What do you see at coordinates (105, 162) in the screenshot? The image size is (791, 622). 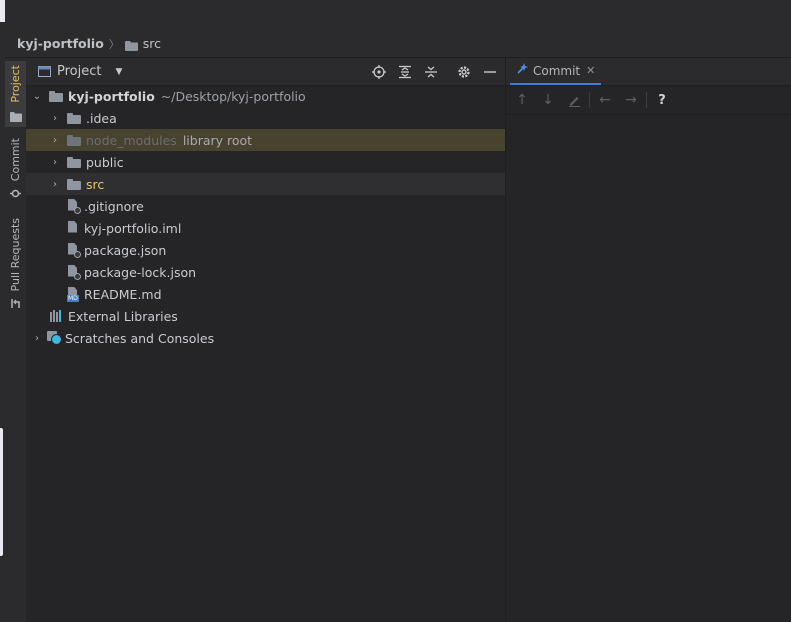 I see `tree-item-label: public` at bounding box center [105, 162].